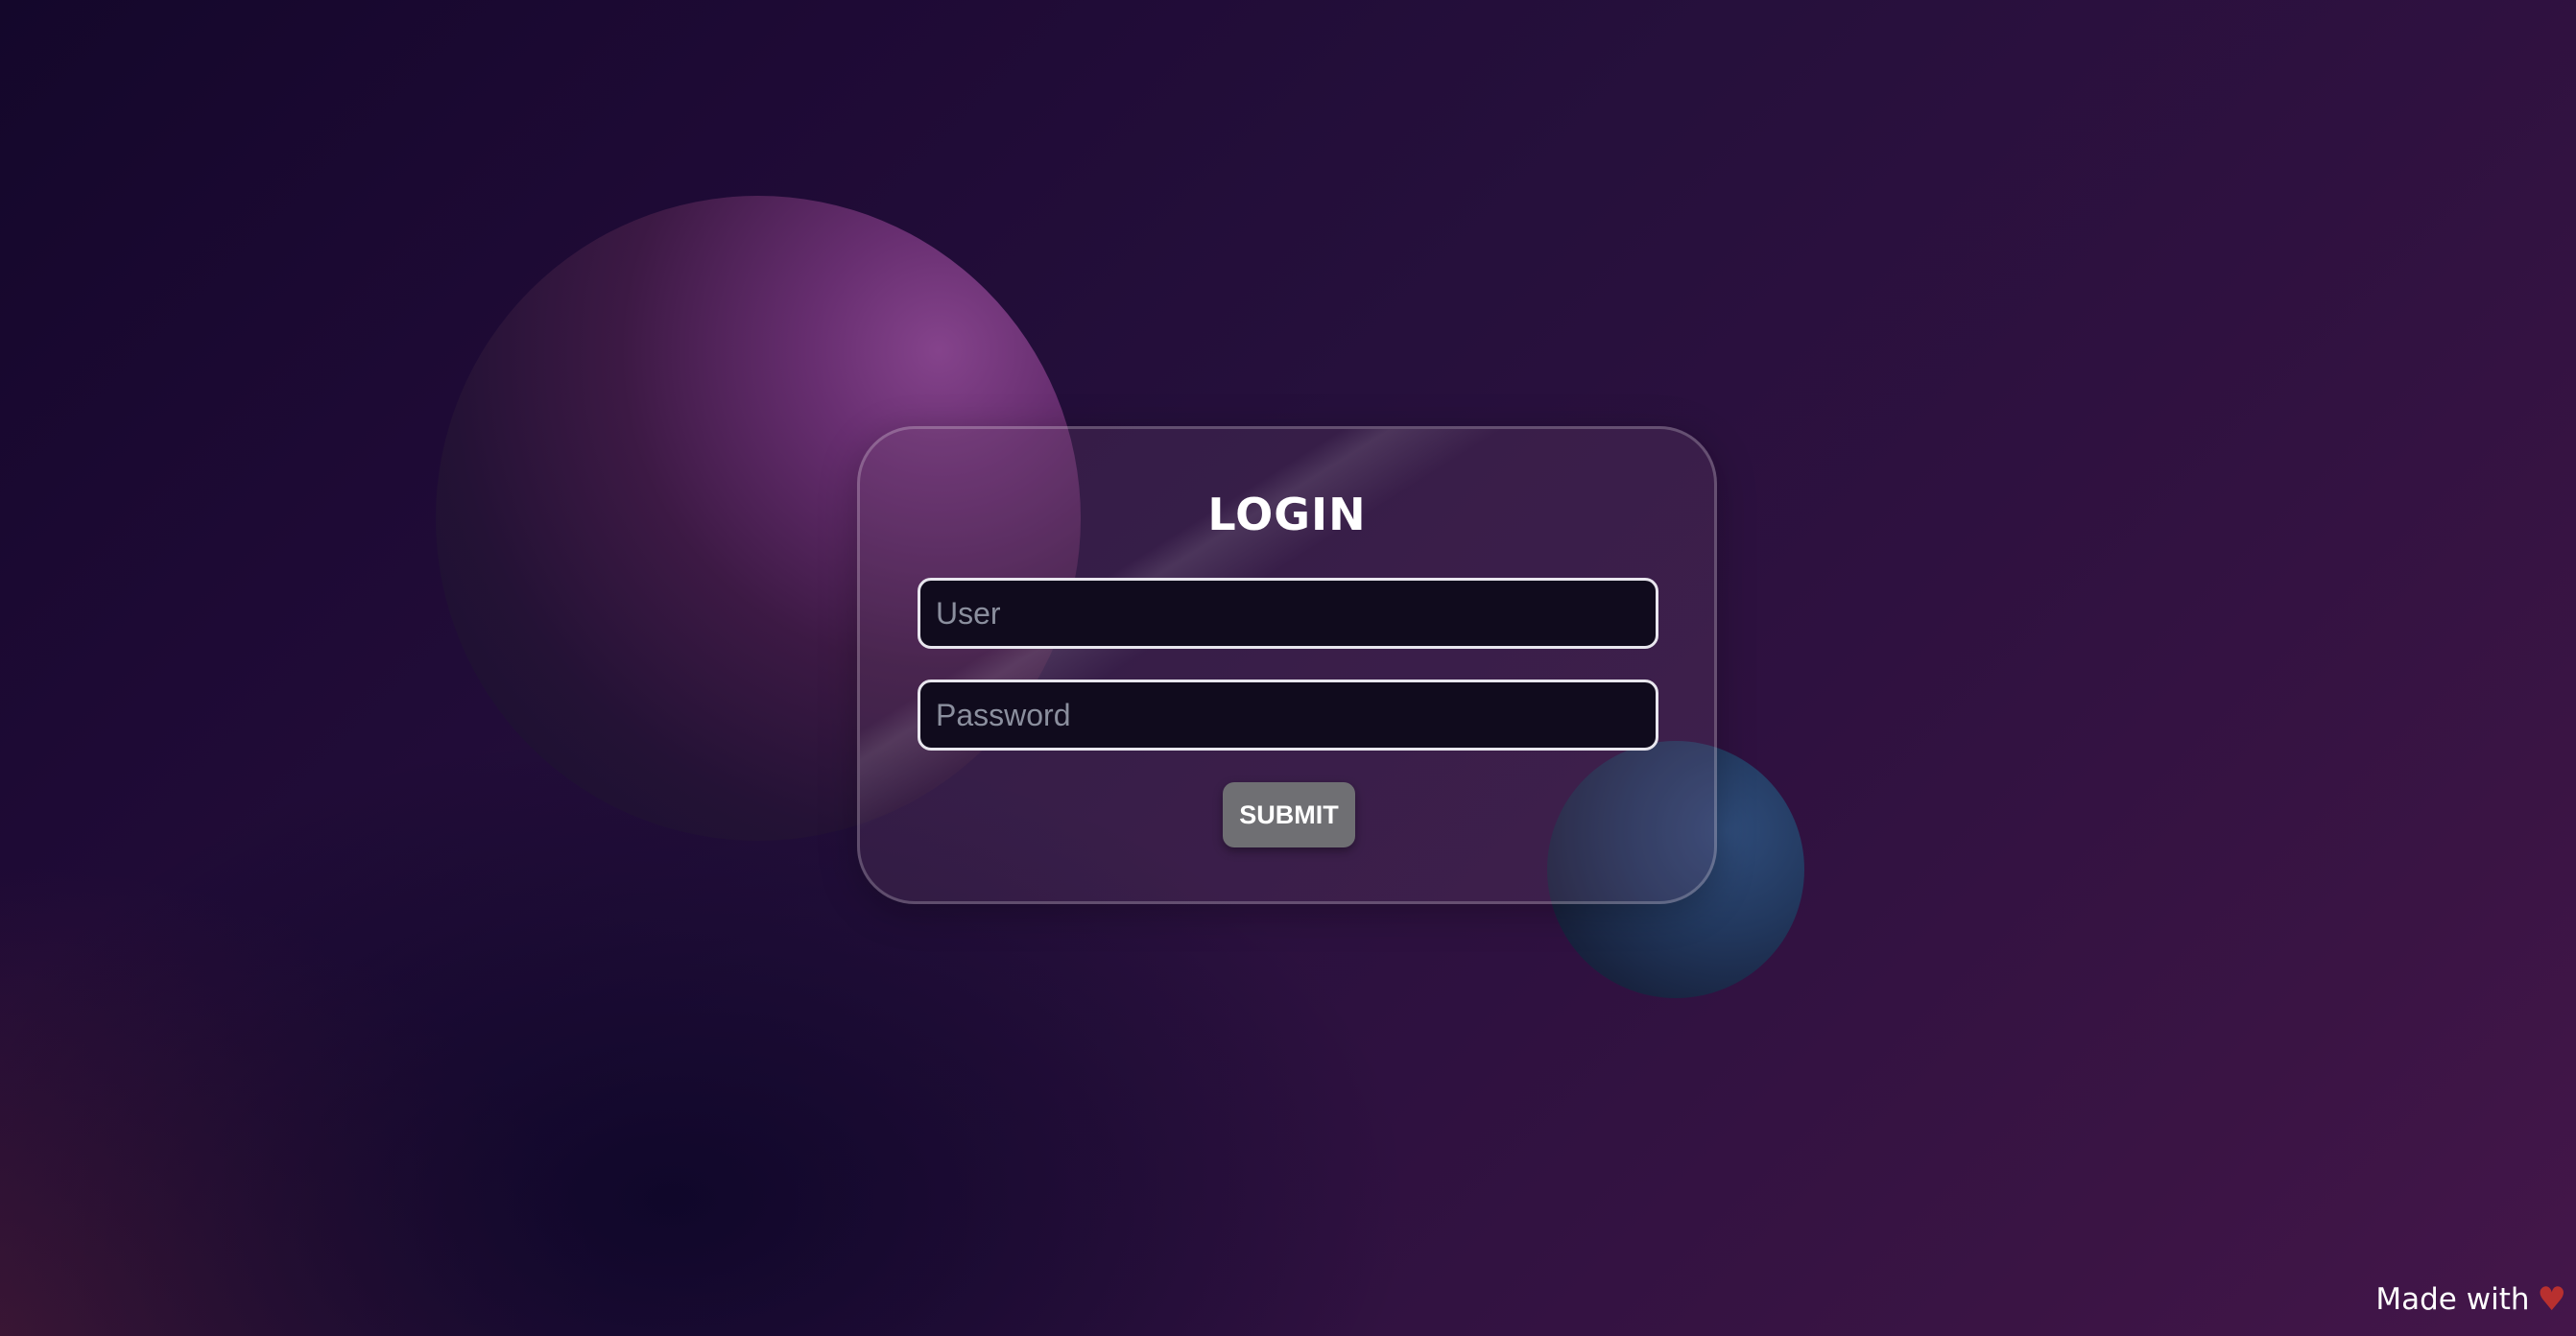  What do you see at coordinates (1287, 514) in the screenshot?
I see `login-title: LOGIN` at bounding box center [1287, 514].